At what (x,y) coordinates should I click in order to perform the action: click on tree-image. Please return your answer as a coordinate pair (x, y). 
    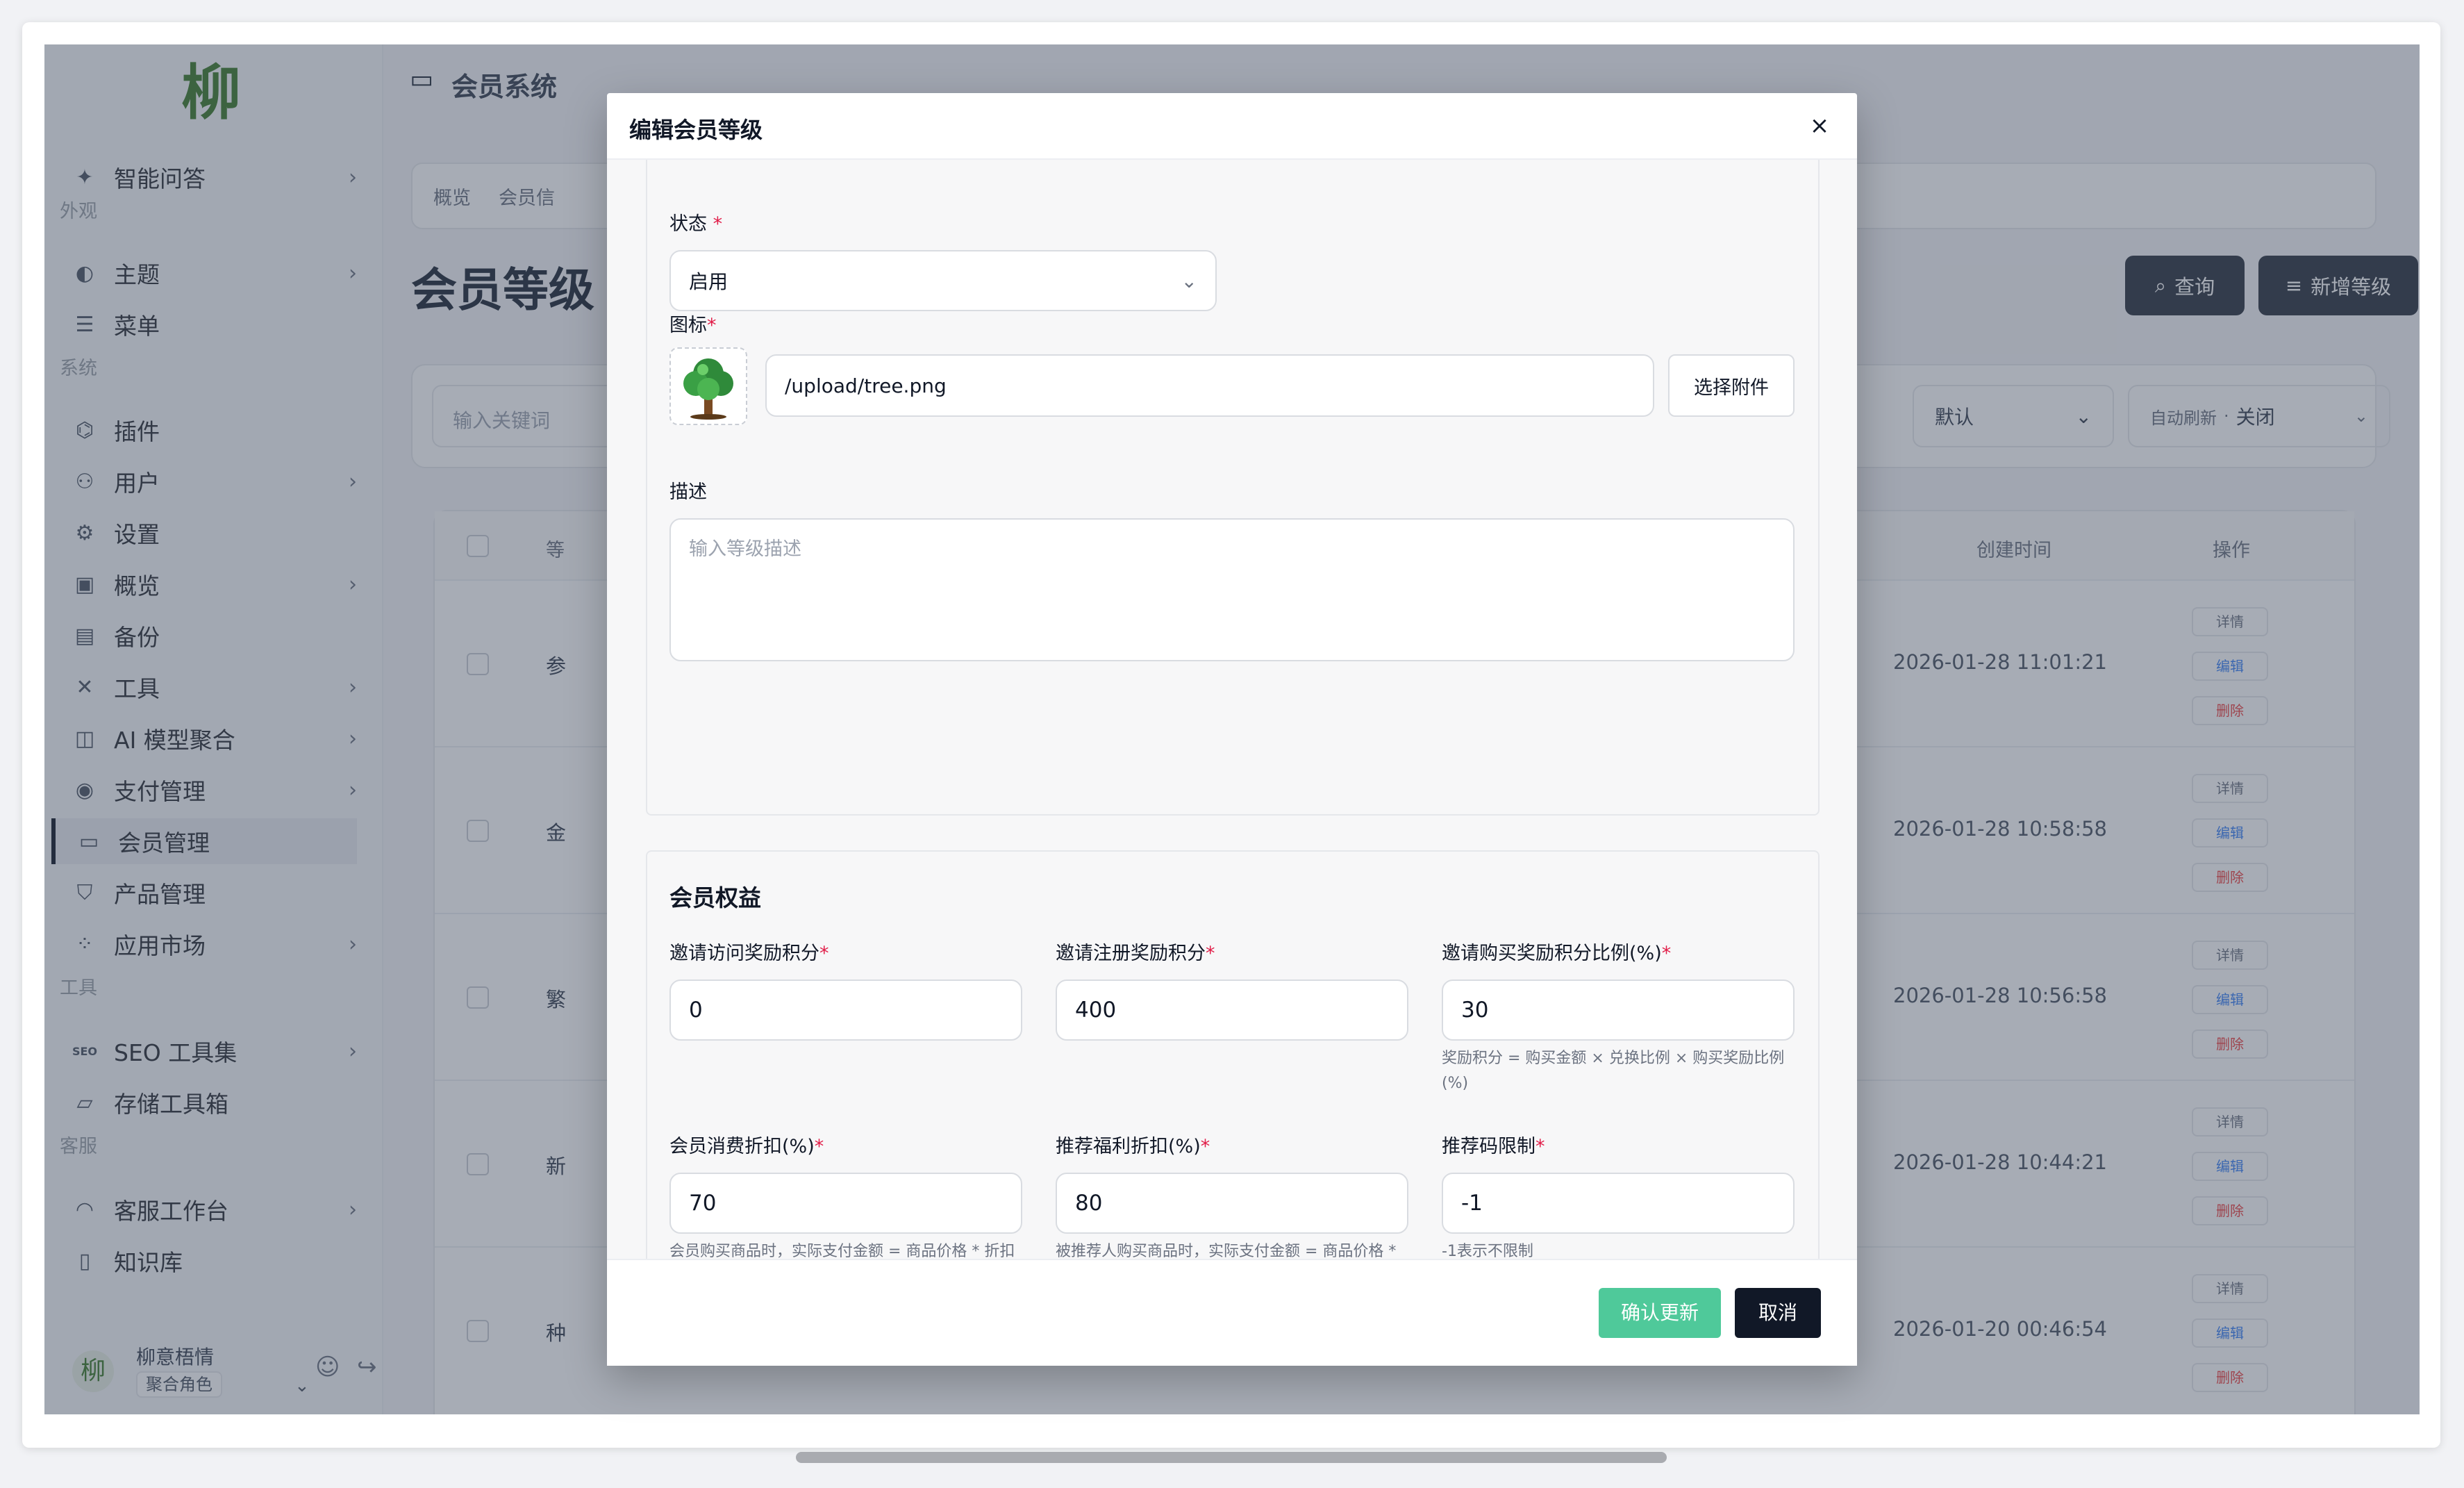
    Looking at the image, I should click on (708, 389).